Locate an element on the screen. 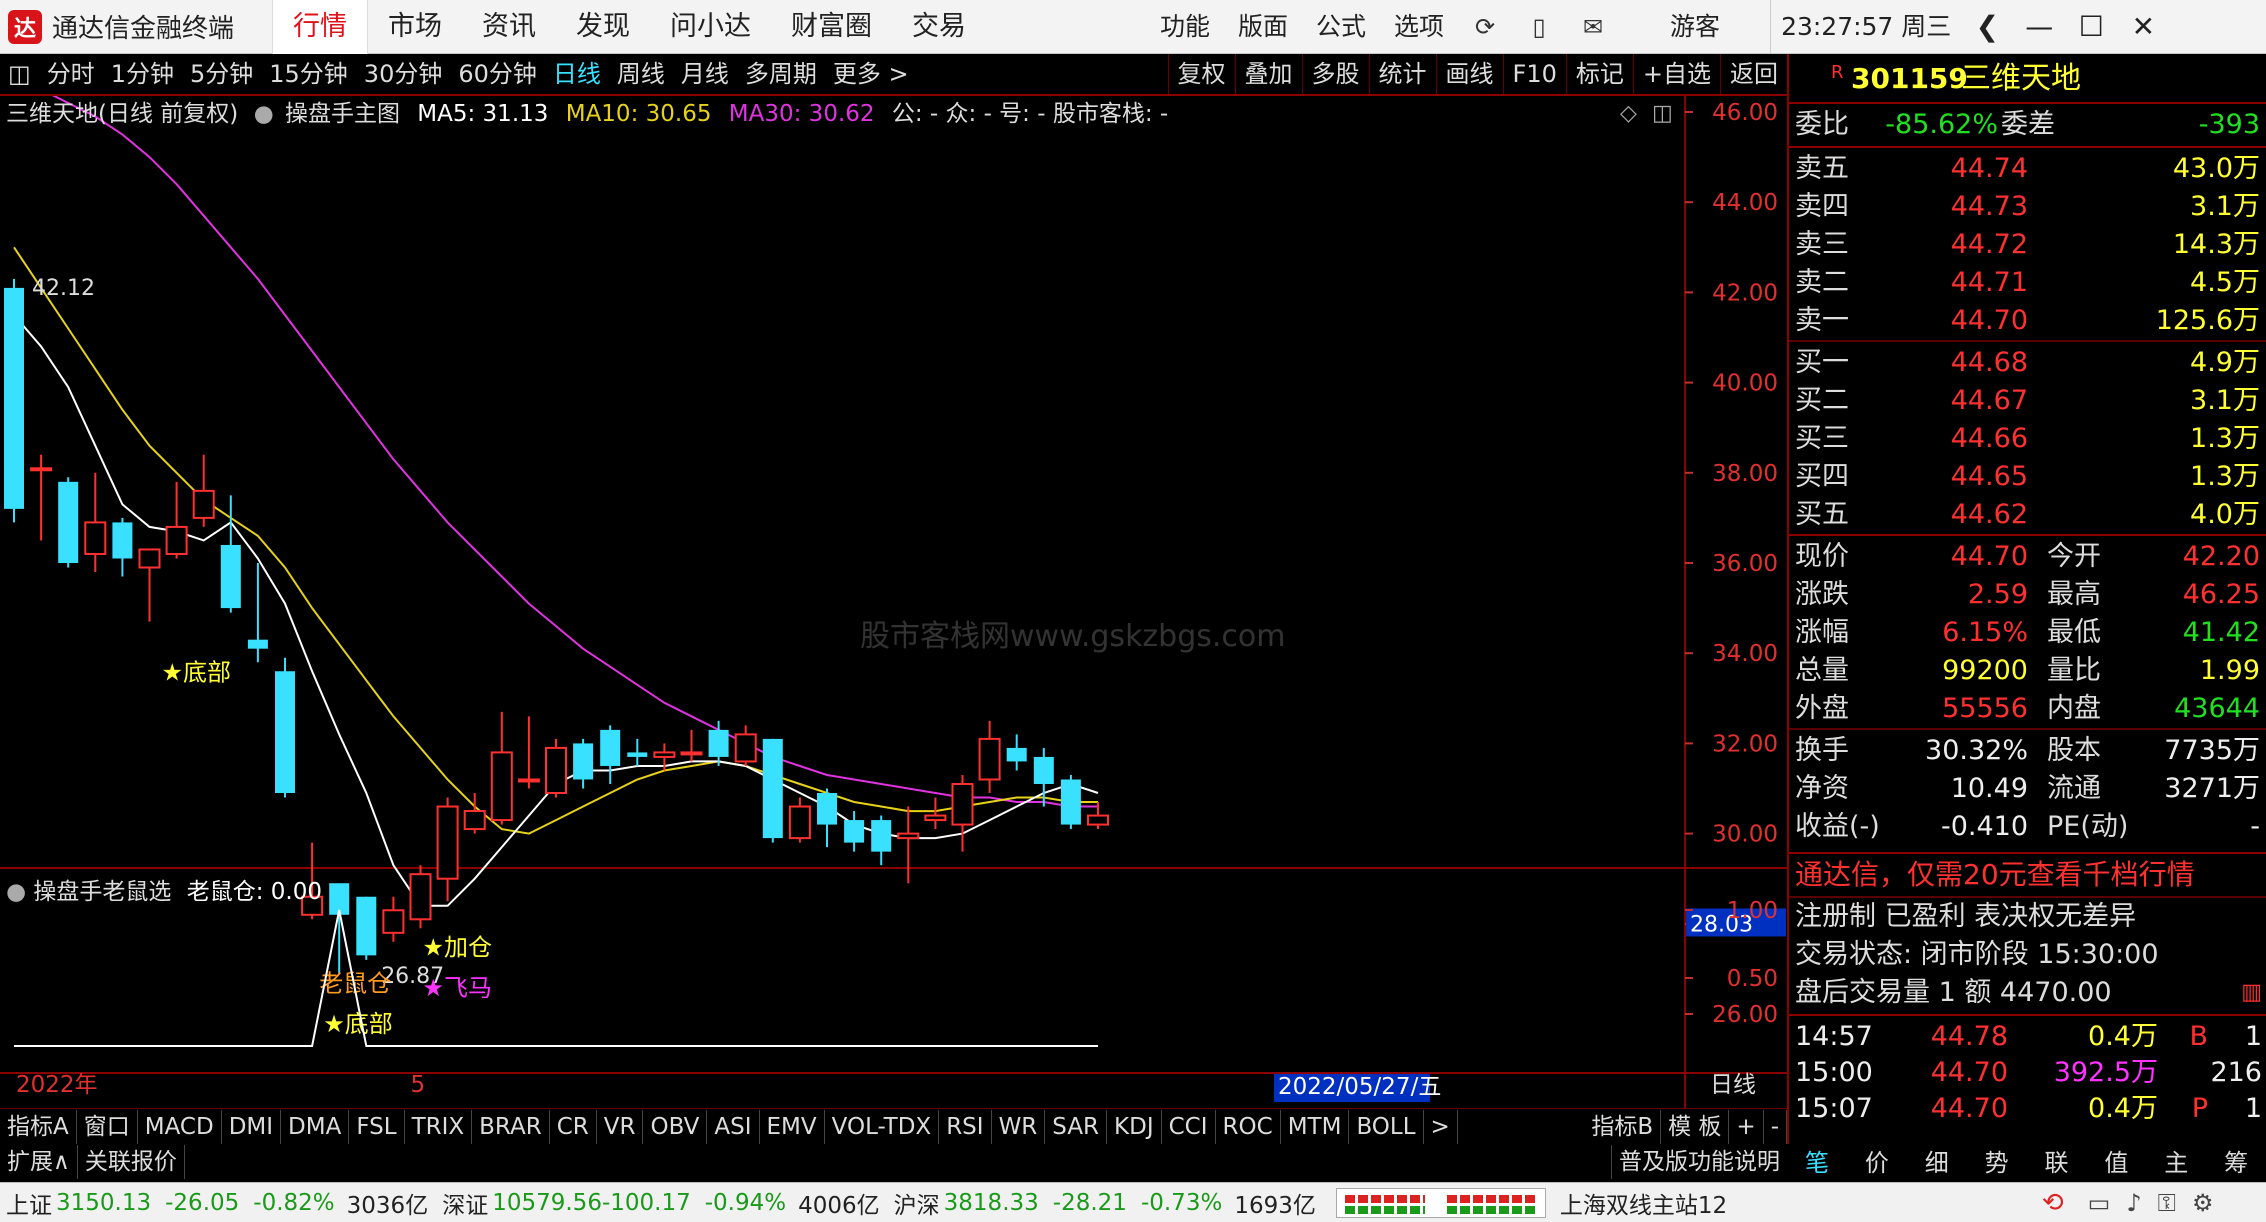 This screenshot has width=2266, height=1222. menu-banmian: 版面 is located at coordinates (1263, 27).